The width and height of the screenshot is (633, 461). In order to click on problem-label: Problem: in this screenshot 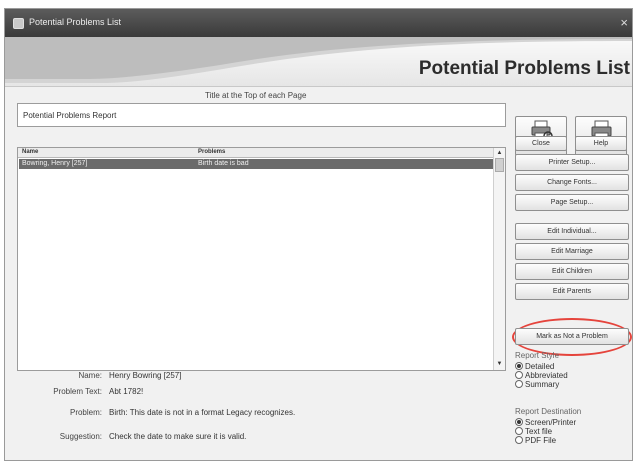, I will do `click(85, 412)`.